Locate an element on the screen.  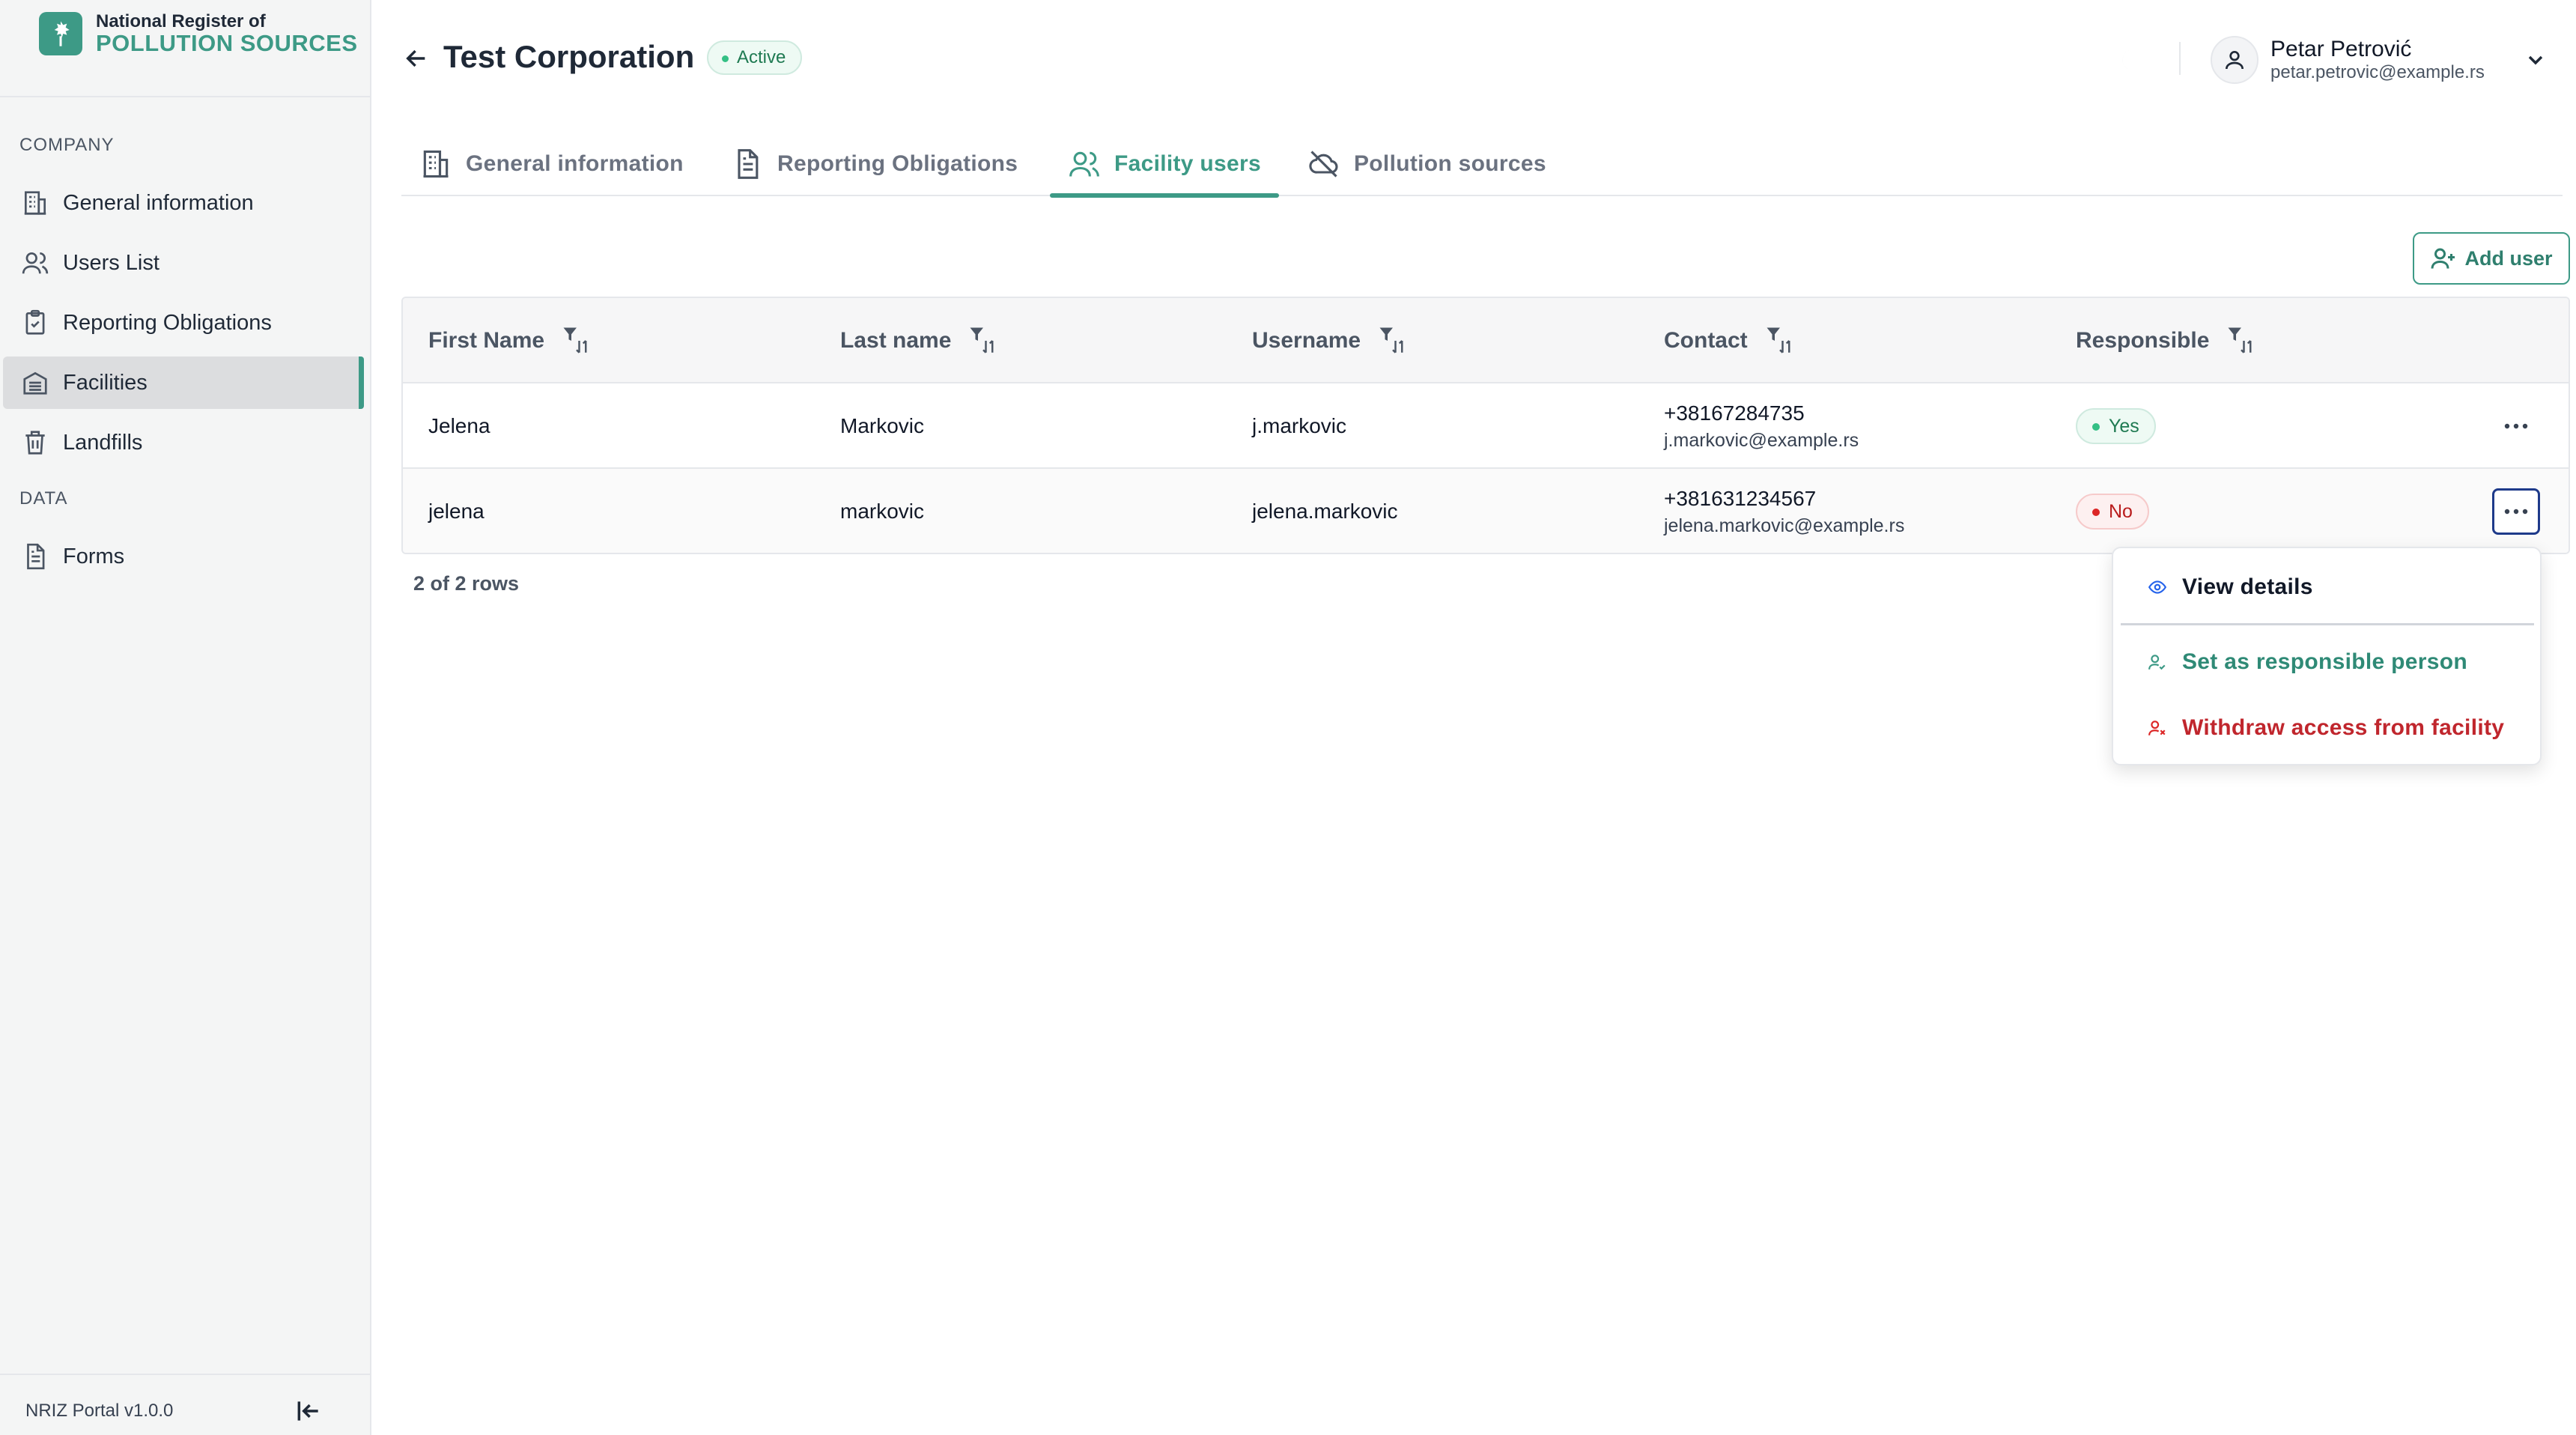
sidebar-item-label: Forms is located at coordinates (94, 556).